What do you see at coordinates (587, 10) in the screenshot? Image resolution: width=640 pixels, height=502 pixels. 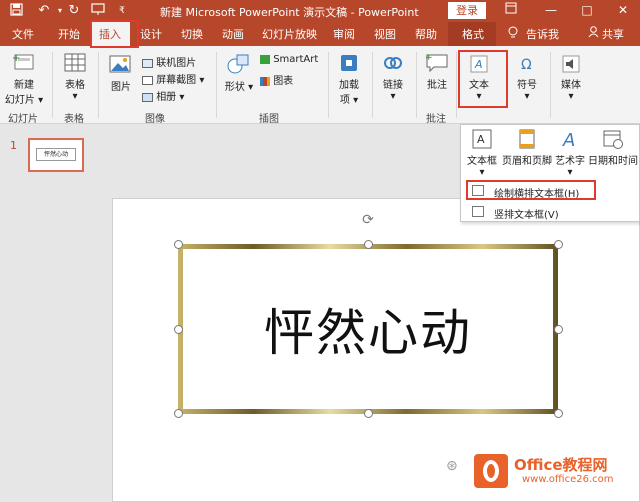 I see `maximize-icon: □` at bounding box center [587, 10].